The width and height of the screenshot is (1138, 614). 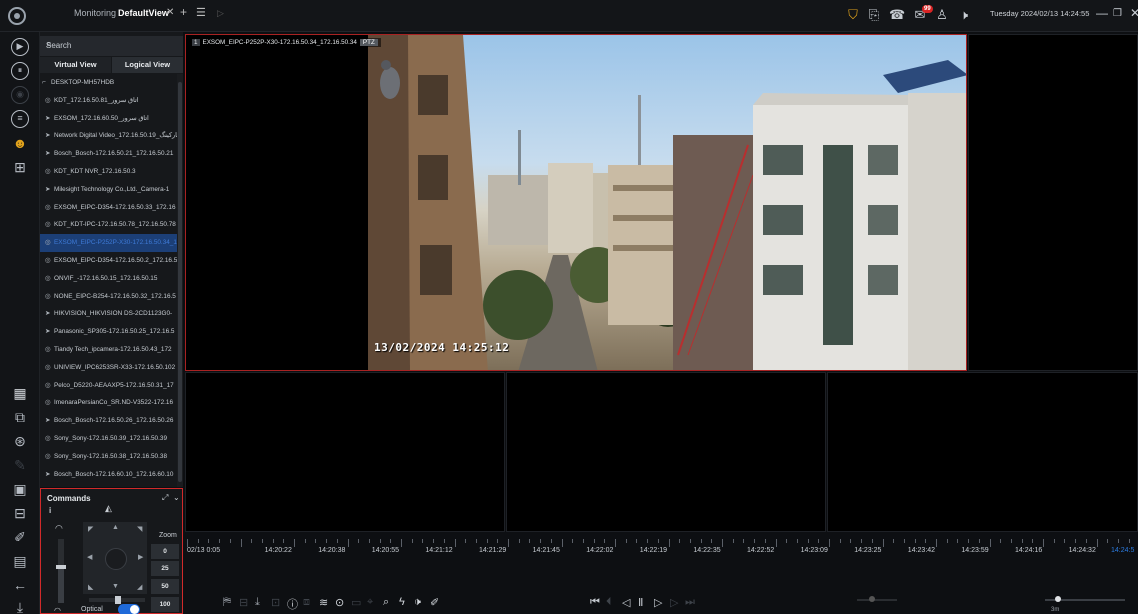 I want to click on tab-virtual-view: Virtual View, so click(x=75, y=65).